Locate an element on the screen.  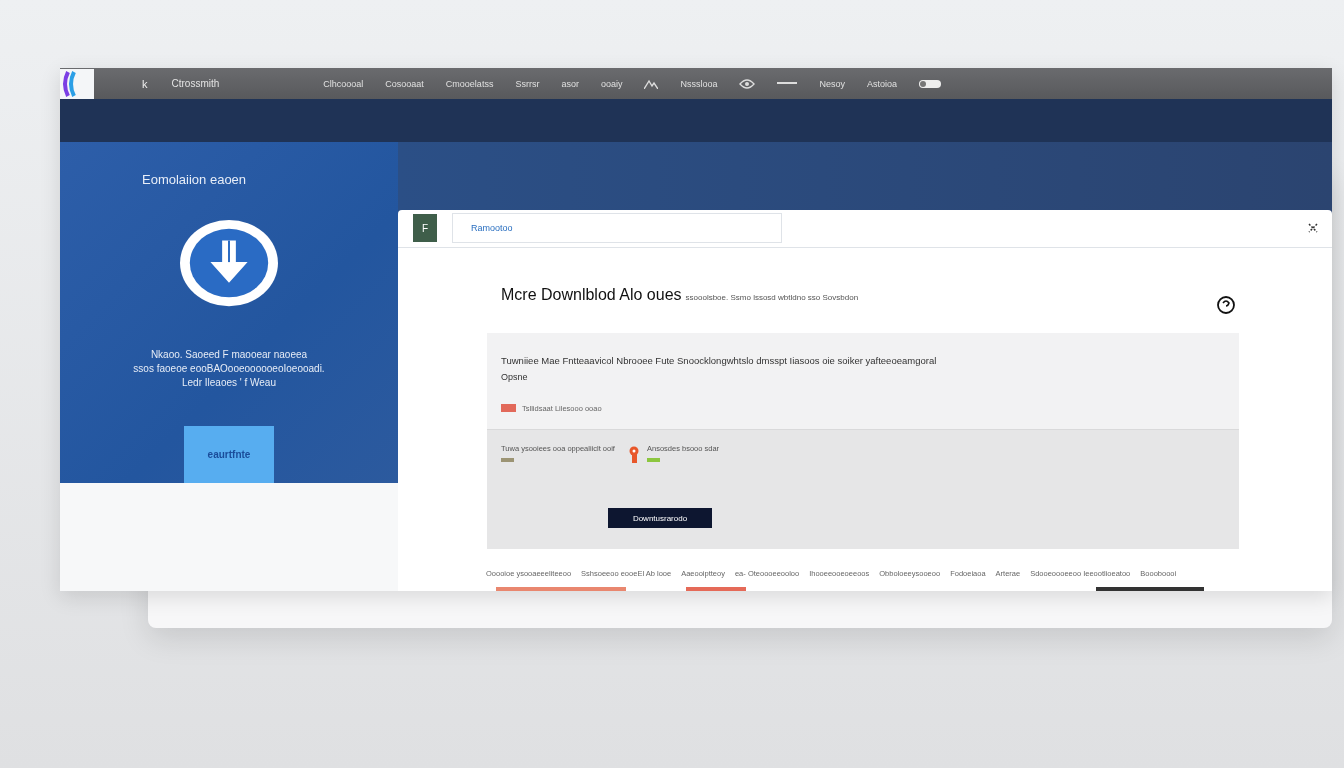
download-button: Downtusrarodo is located at coordinates (660, 518).